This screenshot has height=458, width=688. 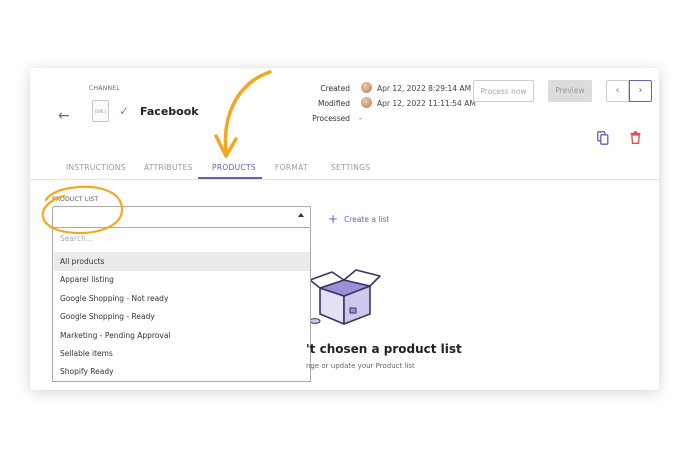 What do you see at coordinates (182, 353) in the screenshot?
I see `option-sellable-items: Sellable items` at bounding box center [182, 353].